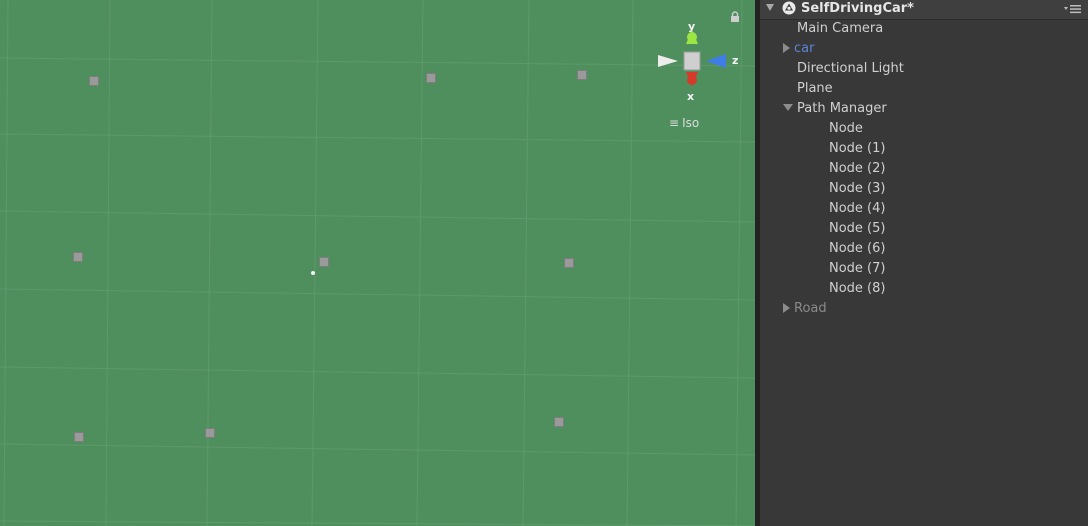  Describe the element at coordinates (804, 48) in the screenshot. I see `hierarchy-item-label: car` at that location.